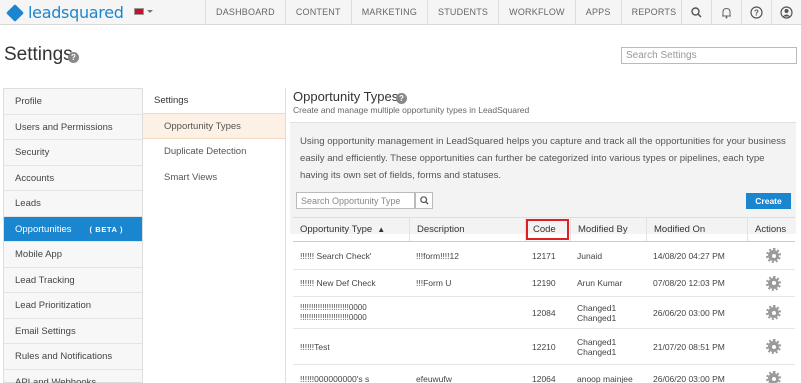 Image resolution: width=801 pixels, height=383 pixels. Describe the element at coordinates (388, 12) in the screenshot. I see `nav-marketing: MARKETING` at that location.